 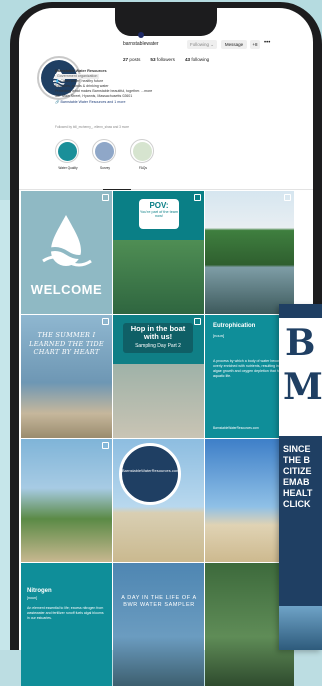 What do you see at coordinates (165, 102) in the screenshot?
I see `bio-link: 🔗 Barnstable Water Resources and 1 more` at bounding box center [165, 102].